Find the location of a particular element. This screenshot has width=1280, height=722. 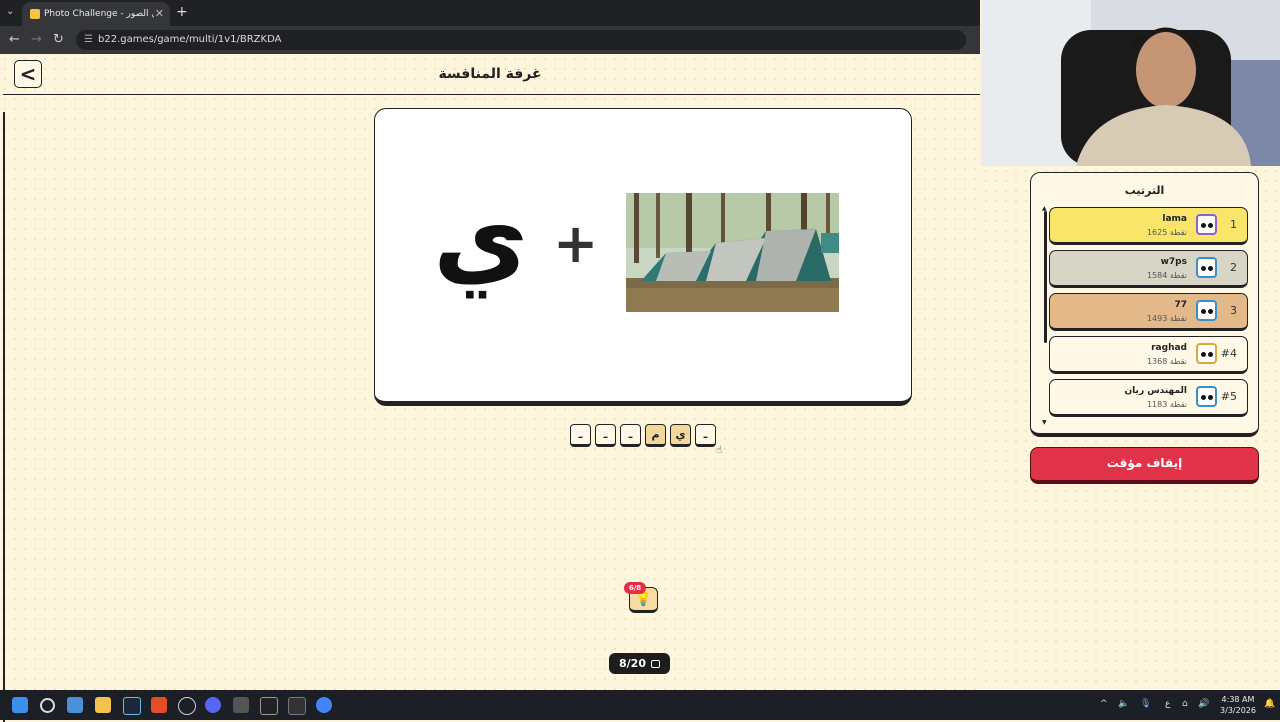

windows-start-icon is located at coordinates (20, 705).